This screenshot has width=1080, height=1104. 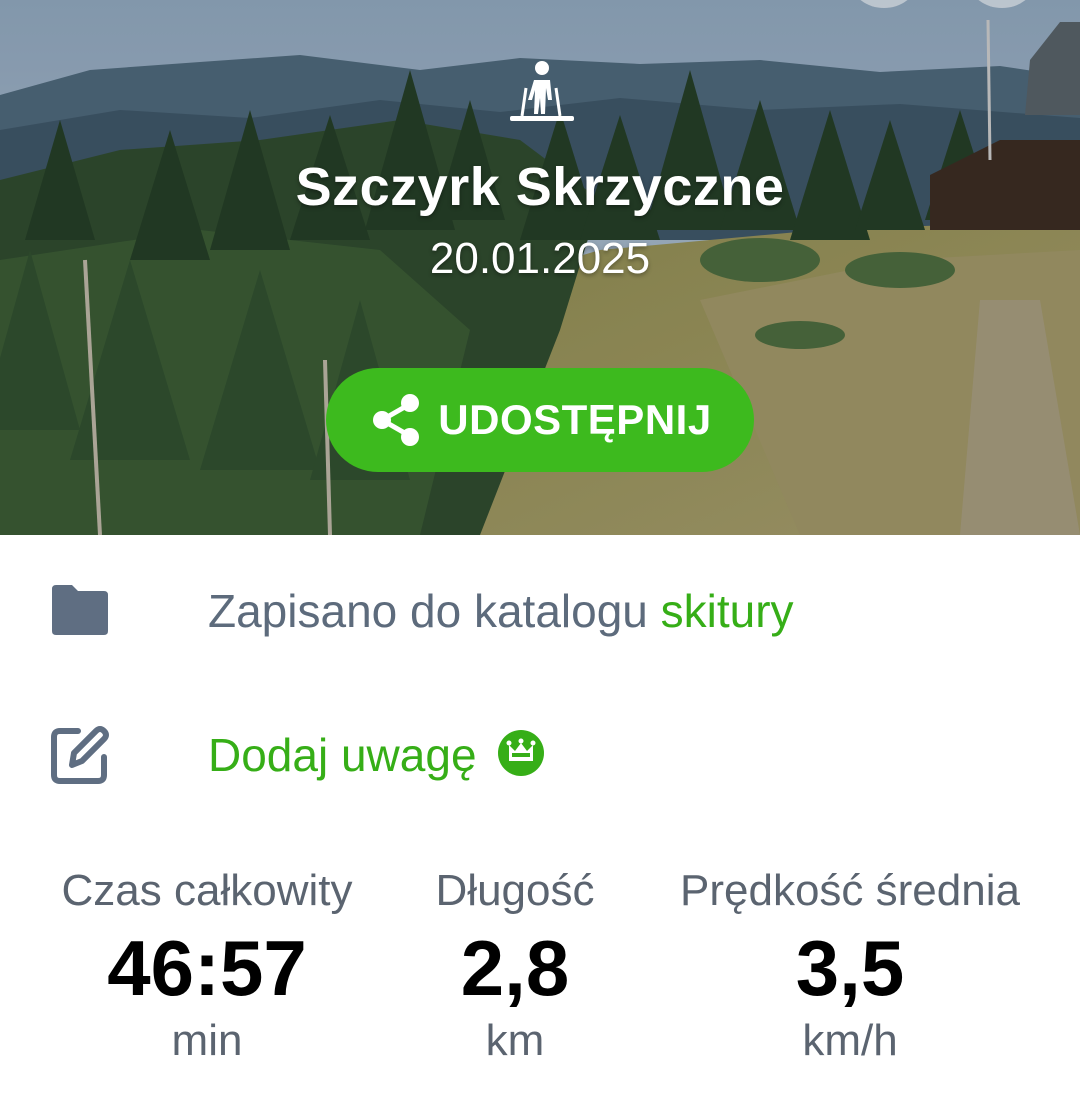 I want to click on stat-label: Prędkość średnia, so click(x=850, y=890).